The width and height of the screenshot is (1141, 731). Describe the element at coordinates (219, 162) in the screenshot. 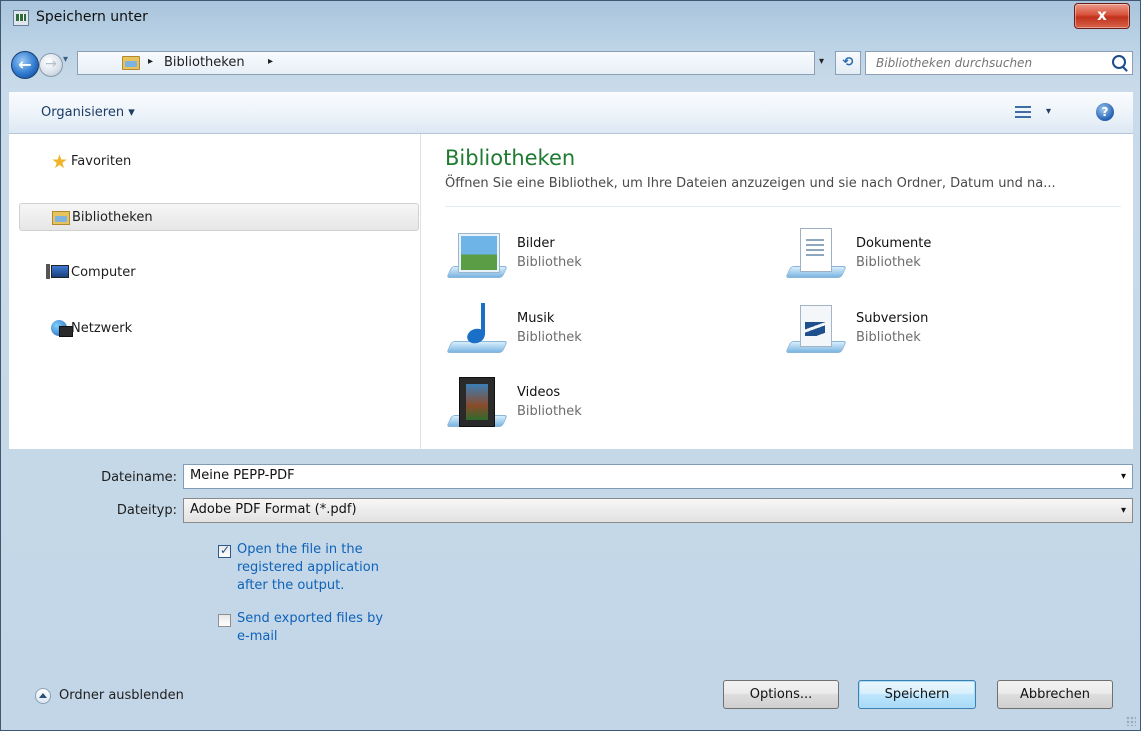

I see `sidebar-item-favorites: ★ Favoriten` at that location.